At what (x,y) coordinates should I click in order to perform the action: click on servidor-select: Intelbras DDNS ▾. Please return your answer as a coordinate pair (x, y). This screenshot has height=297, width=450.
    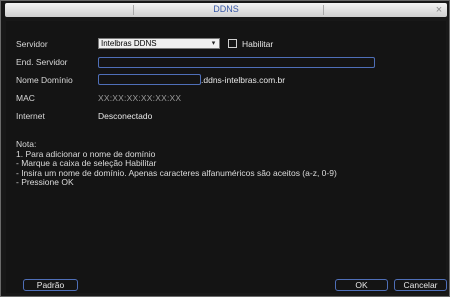
    Looking at the image, I should click on (159, 43).